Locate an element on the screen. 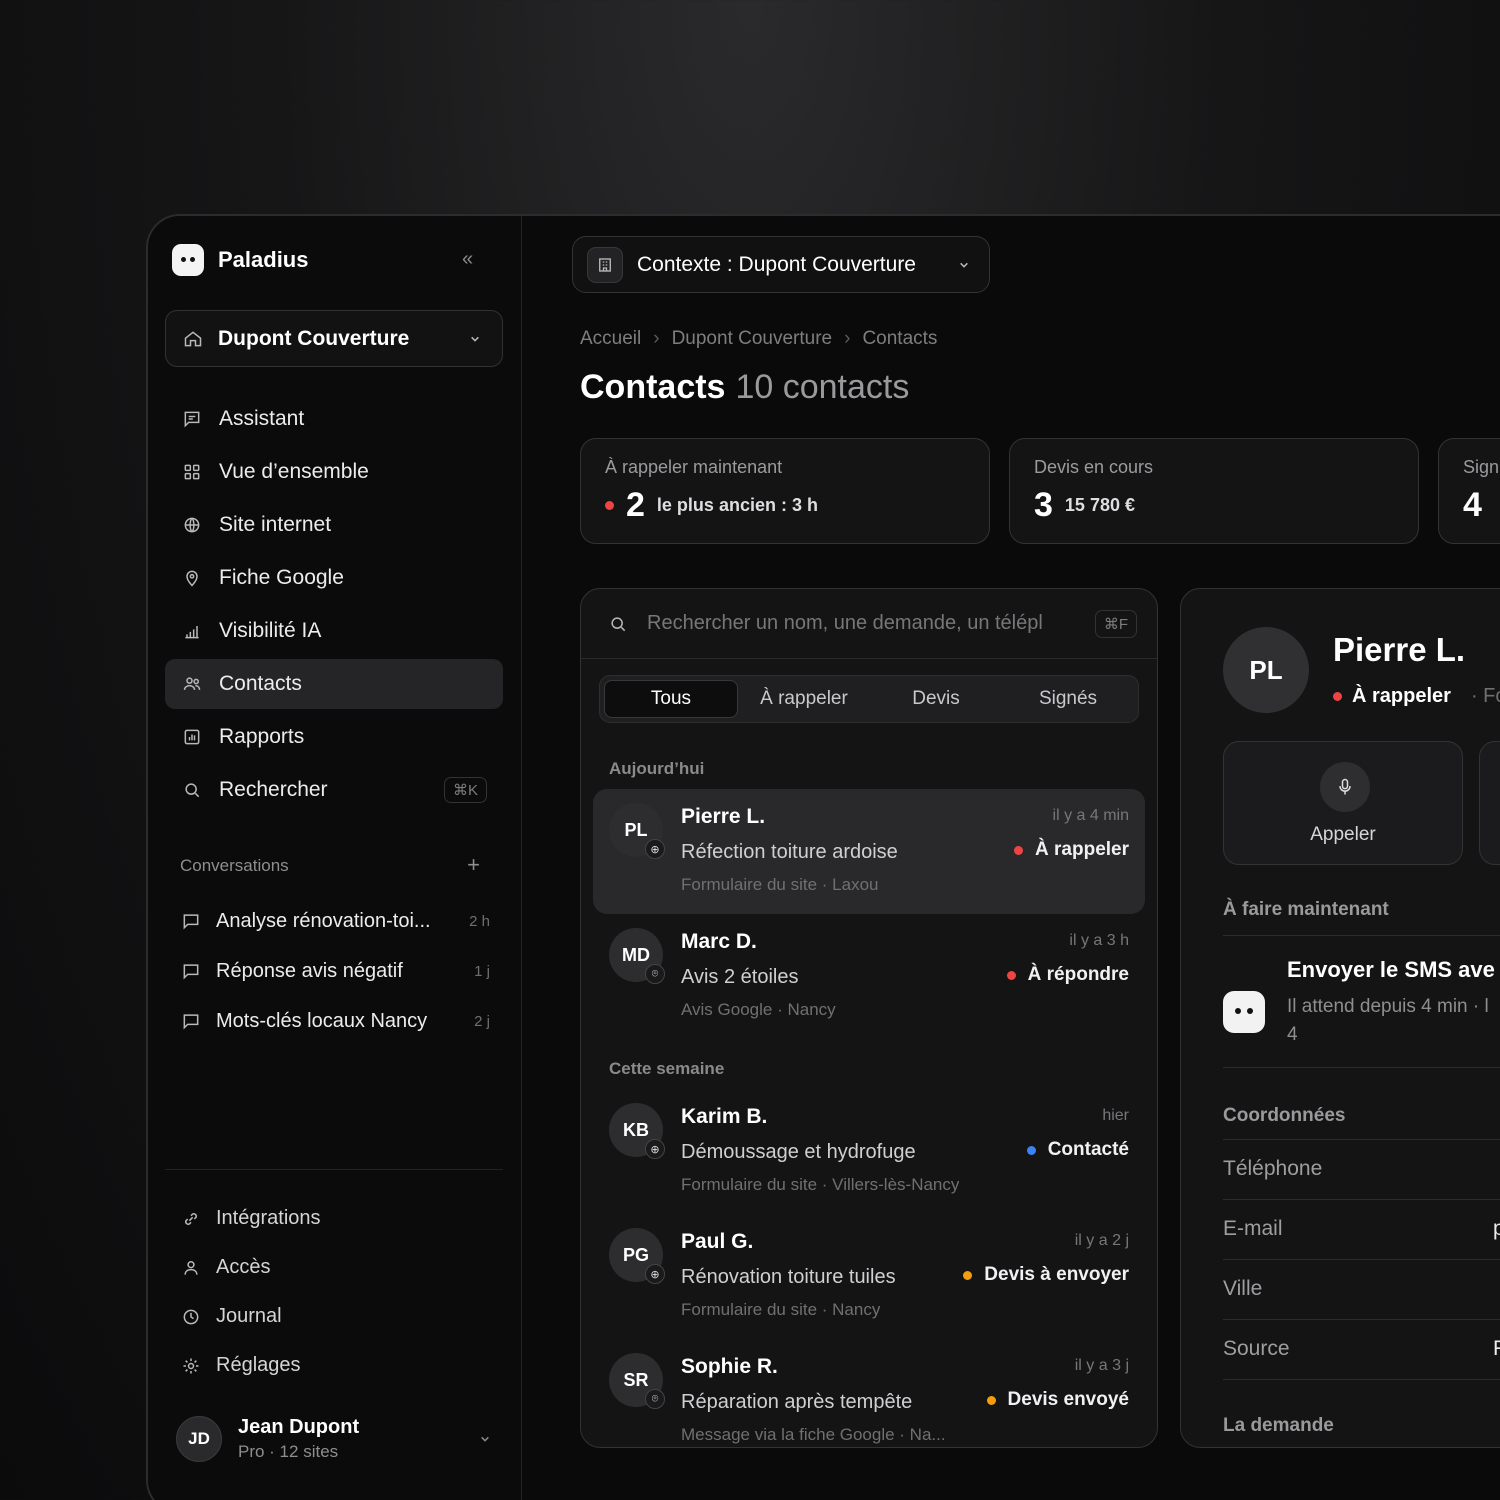 This screenshot has height=1500, width=1500. workspace-name: Dupont Couverture is located at coordinates (314, 338).